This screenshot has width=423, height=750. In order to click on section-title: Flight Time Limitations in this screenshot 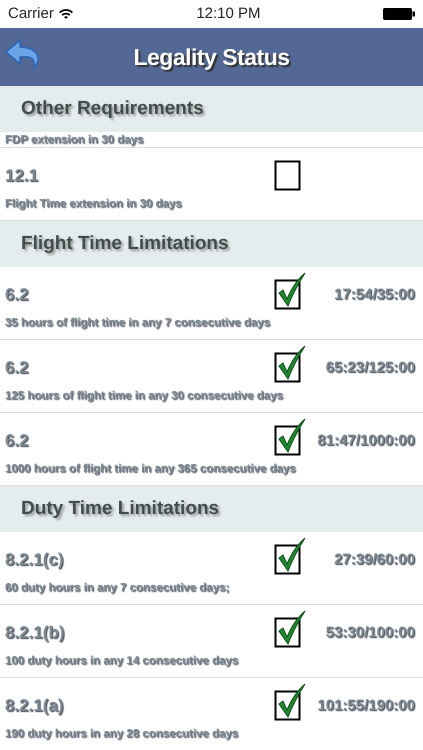, I will do `click(125, 244)`.